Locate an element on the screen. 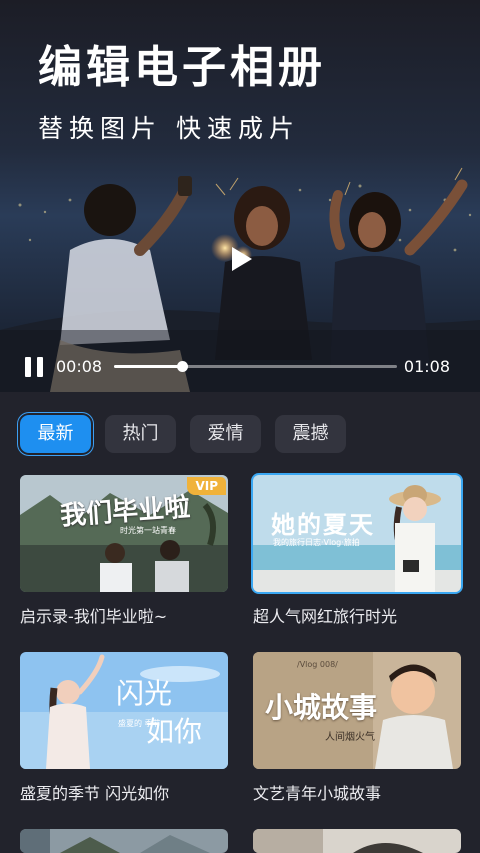 The width and height of the screenshot is (480, 853). category-tabs: 最新 热门 爱情 震撼 is located at coordinates (183, 434).